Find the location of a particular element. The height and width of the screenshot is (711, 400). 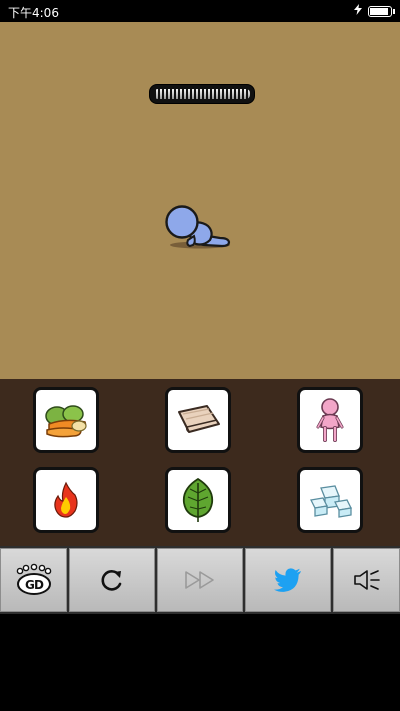

twitter-share-button is located at coordinates (288, 580).